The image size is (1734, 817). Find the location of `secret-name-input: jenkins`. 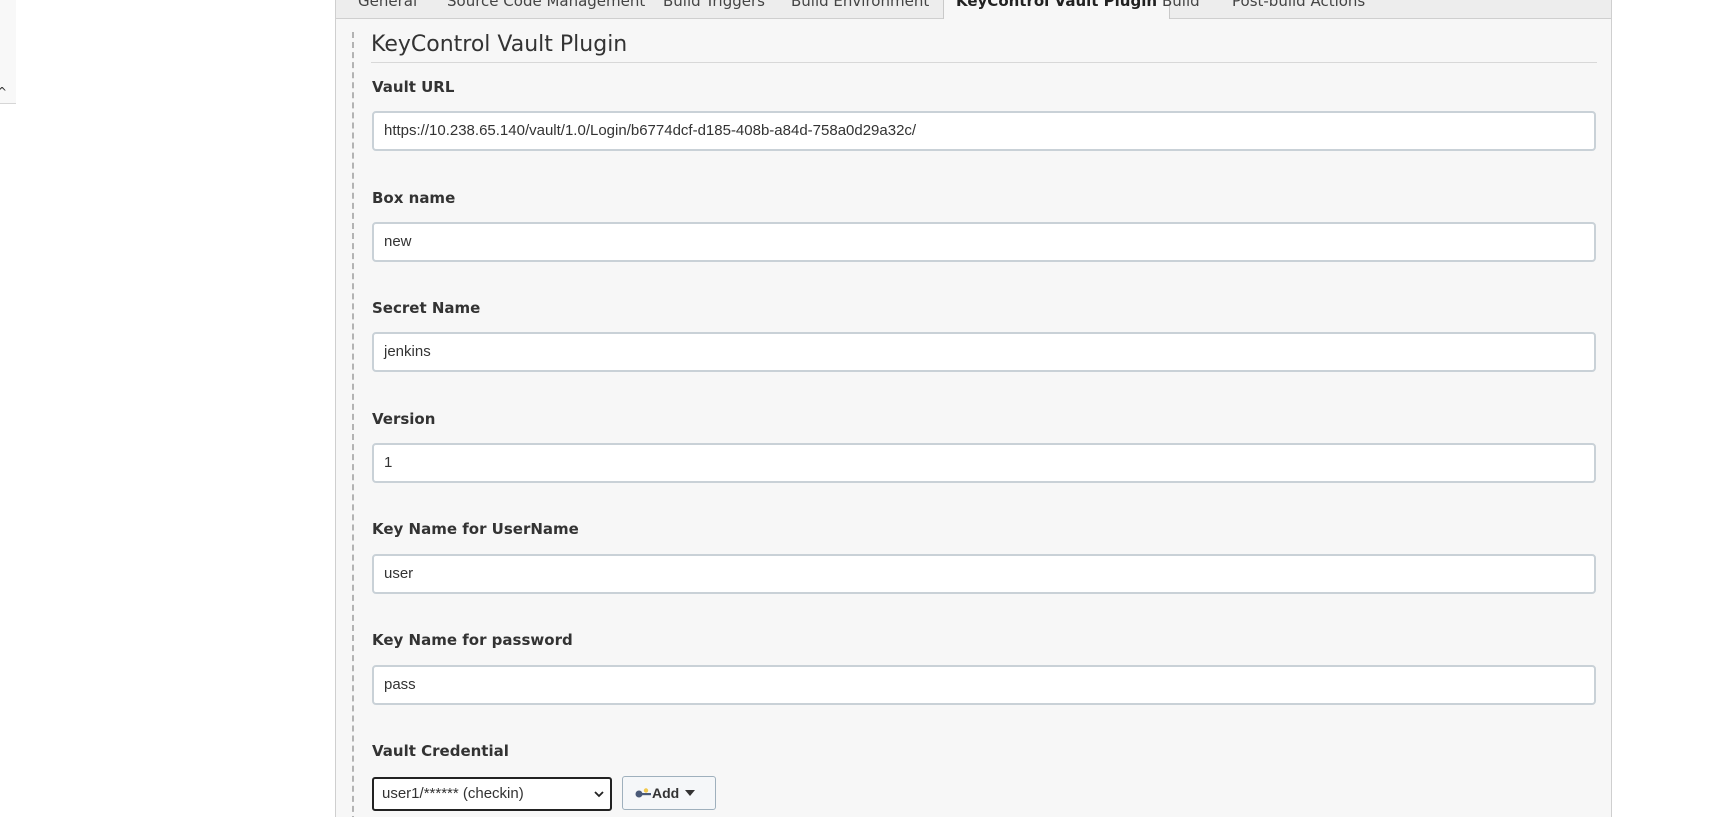

secret-name-input: jenkins is located at coordinates (984, 352).